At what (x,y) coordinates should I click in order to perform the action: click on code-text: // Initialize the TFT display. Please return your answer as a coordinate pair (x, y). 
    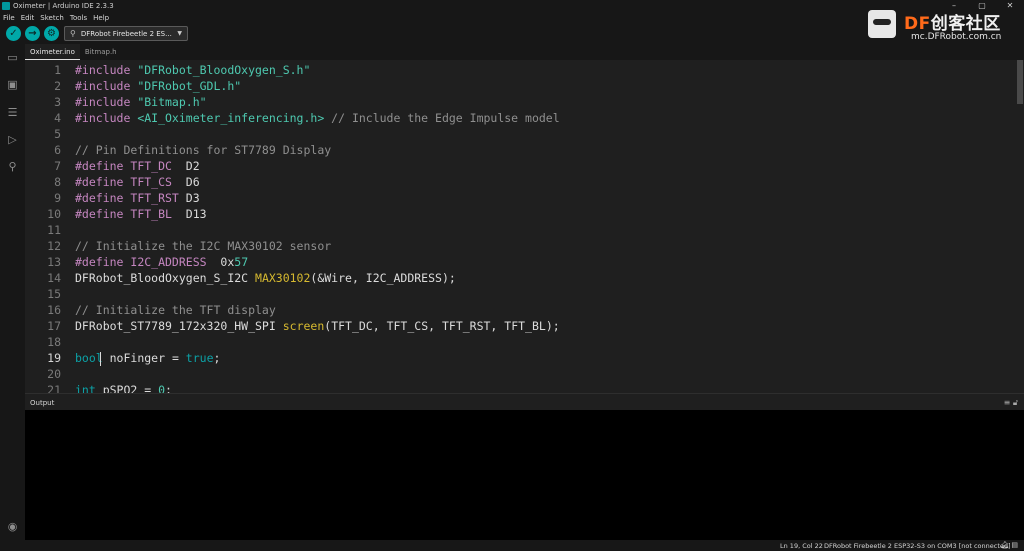
    Looking at the image, I should click on (175, 310).